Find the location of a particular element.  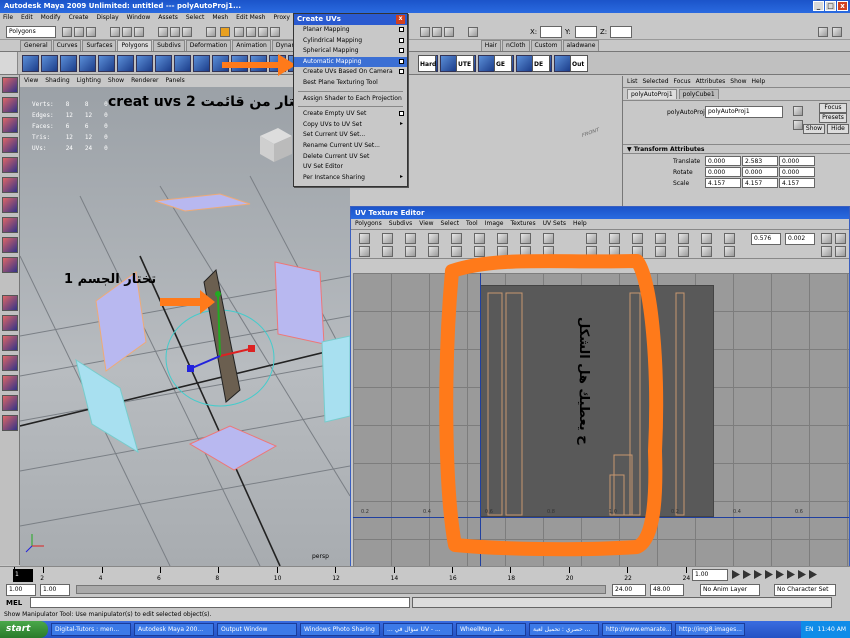

option-box-icon is located at coordinates (401, 29).